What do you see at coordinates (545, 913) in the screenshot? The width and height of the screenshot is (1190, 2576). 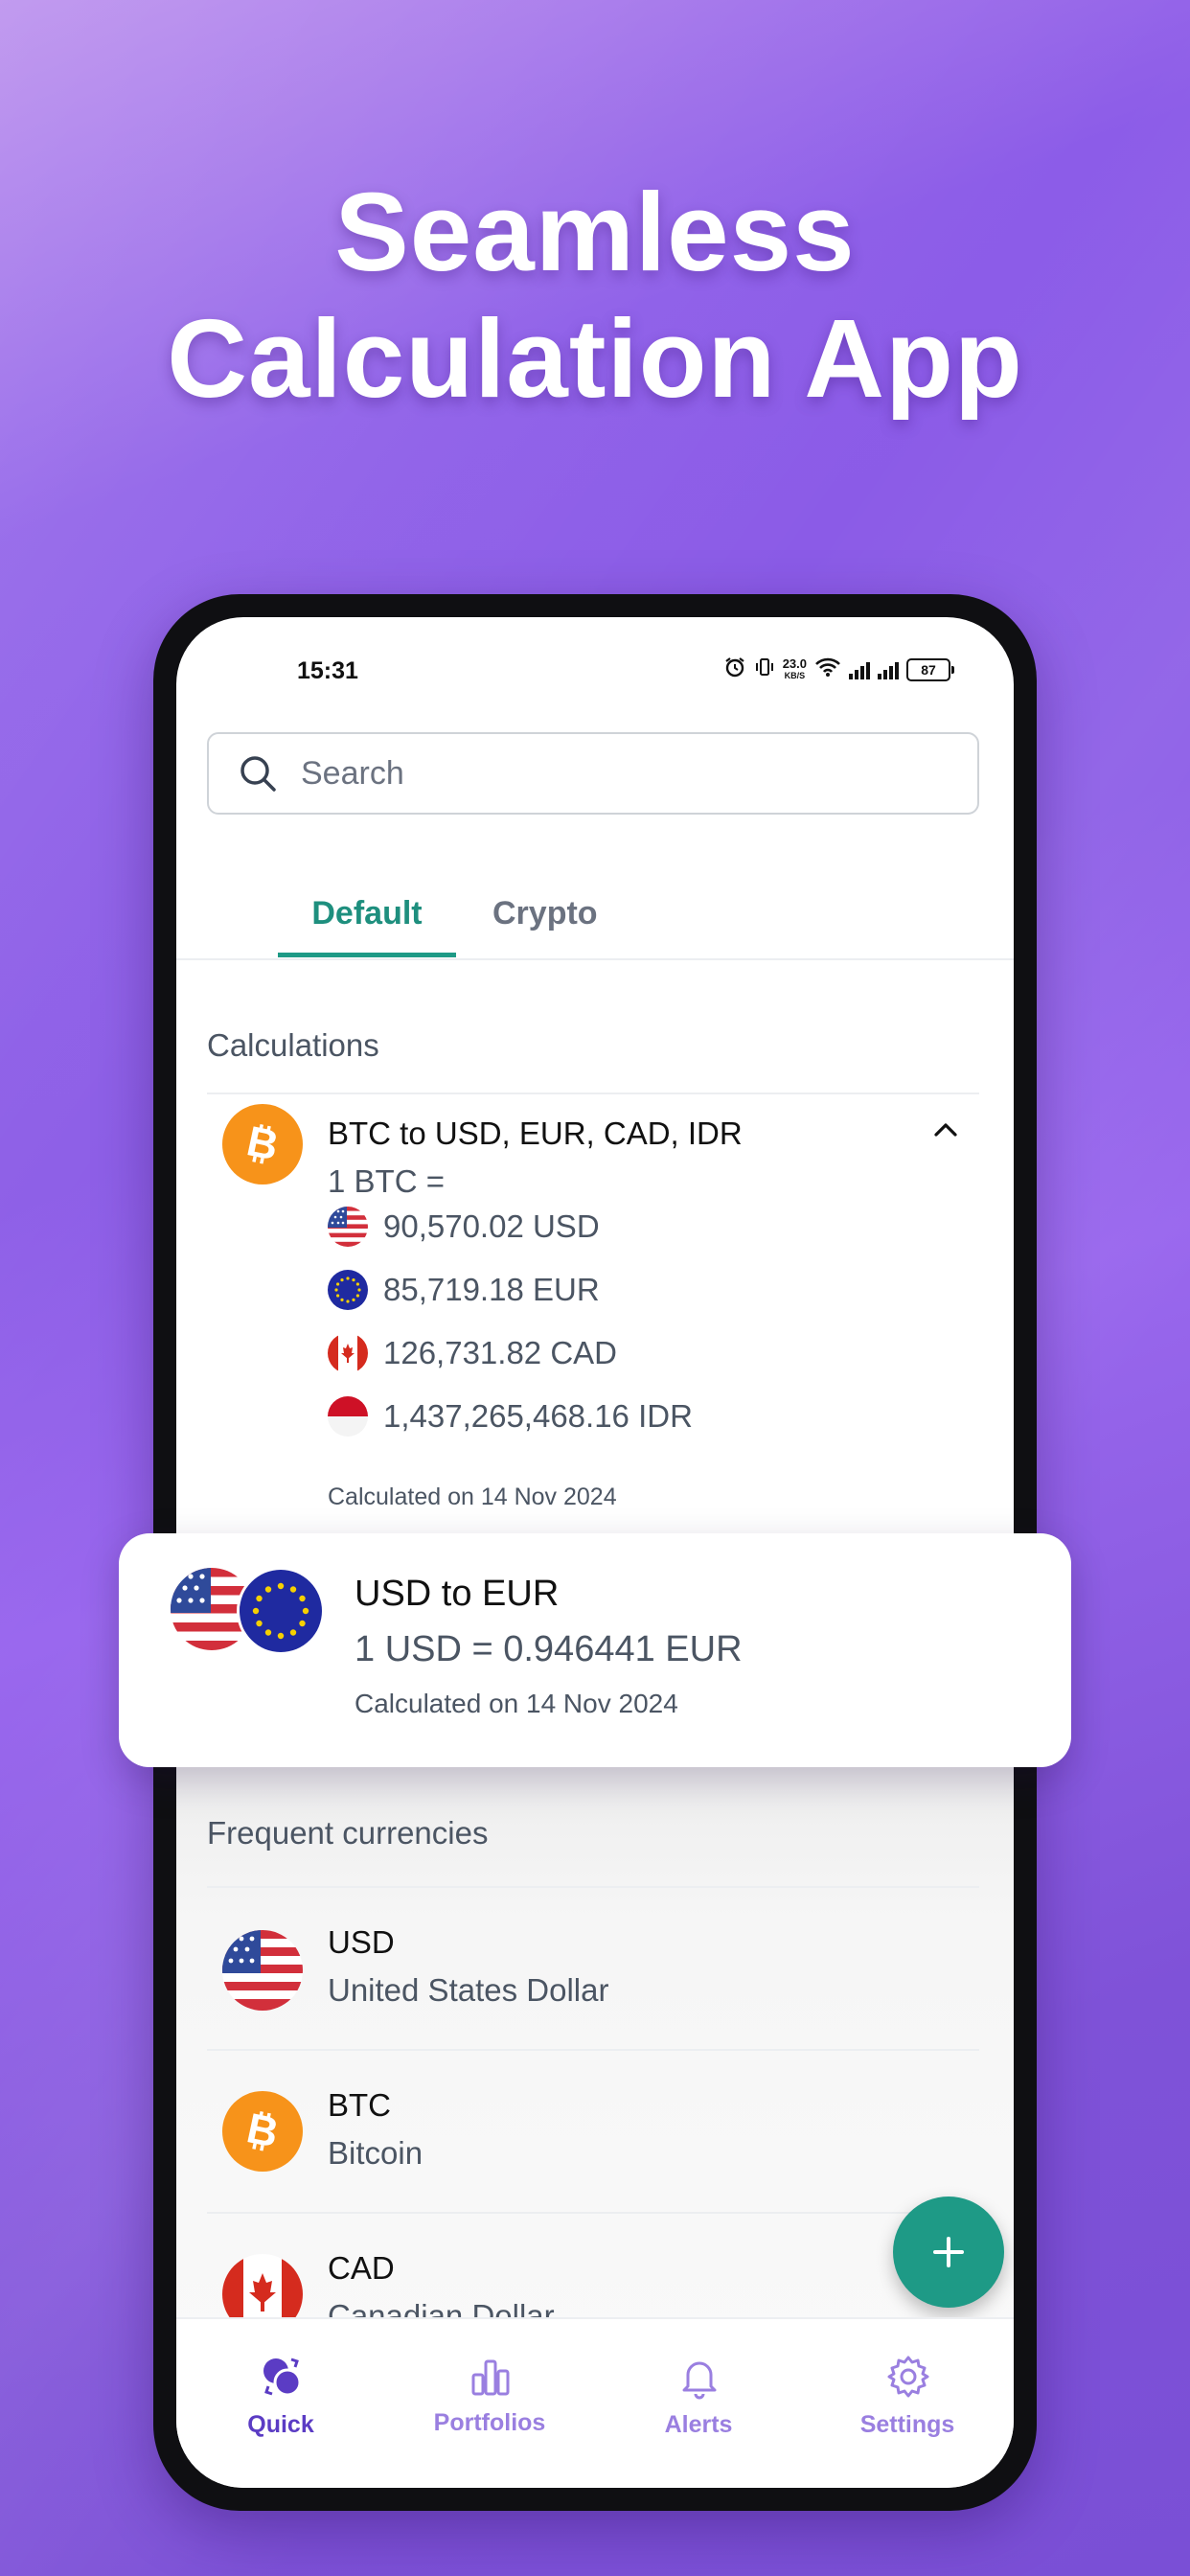 I see `tab-crypto: Crypto` at bounding box center [545, 913].